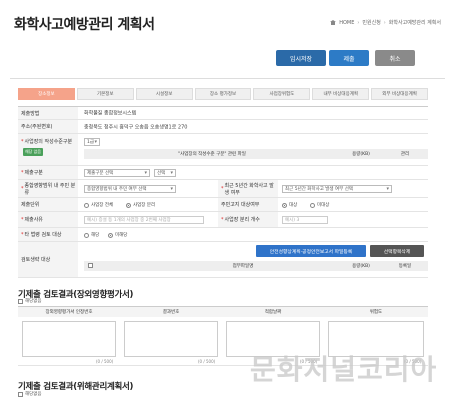  Describe the element at coordinates (311, 251) in the screenshot. I see `register-safety-file-button: 안전성향상계획·공정안전보고서 파일등록` at that location.